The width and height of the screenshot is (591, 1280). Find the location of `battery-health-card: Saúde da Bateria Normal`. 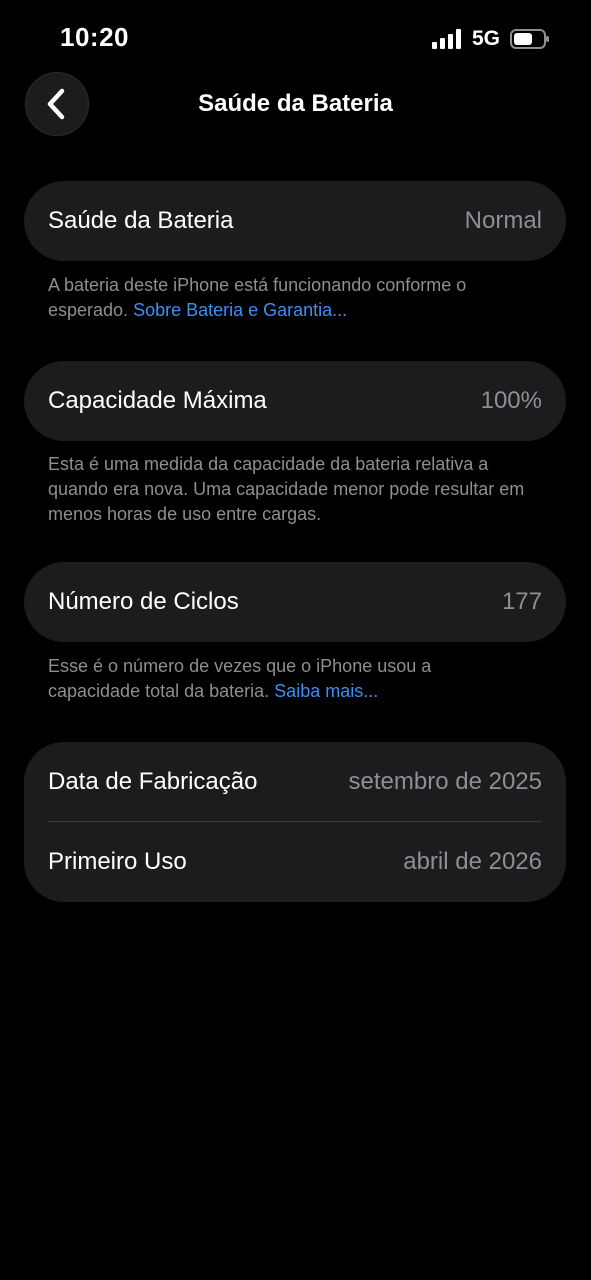

battery-health-card: Saúde da Bateria Normal is located at coordinates (295, 221).